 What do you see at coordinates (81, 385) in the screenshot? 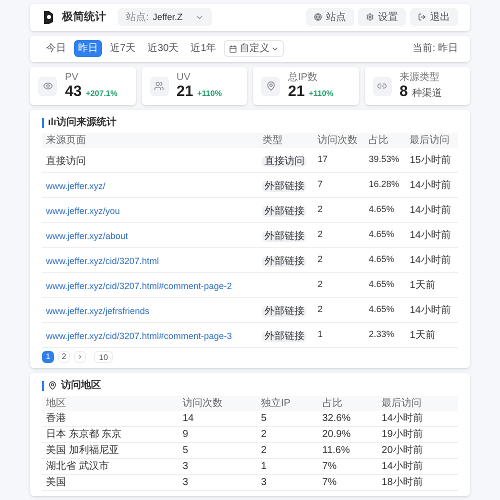
I see `panel-title: 访问地区` at bounding box center [81, 385].